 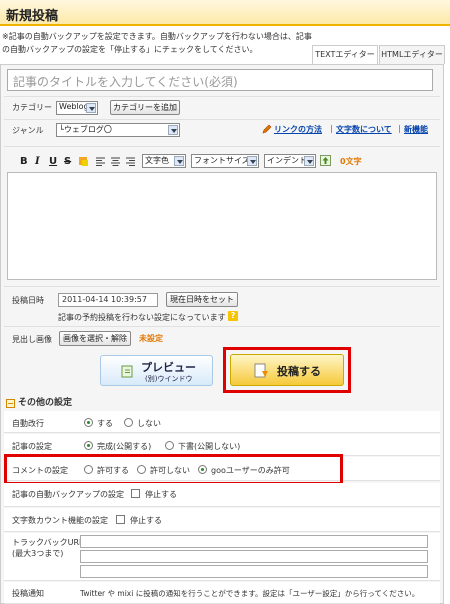 I want to click on bold-button: B, so click(x=24, y=161).